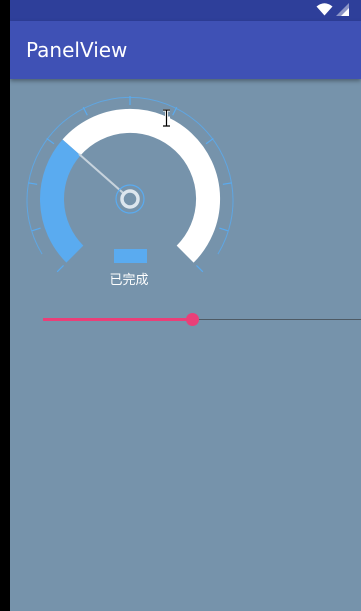 This screenshot has height=611, width=361. I want to click on gauge-filled-arc, so click(62, 201).